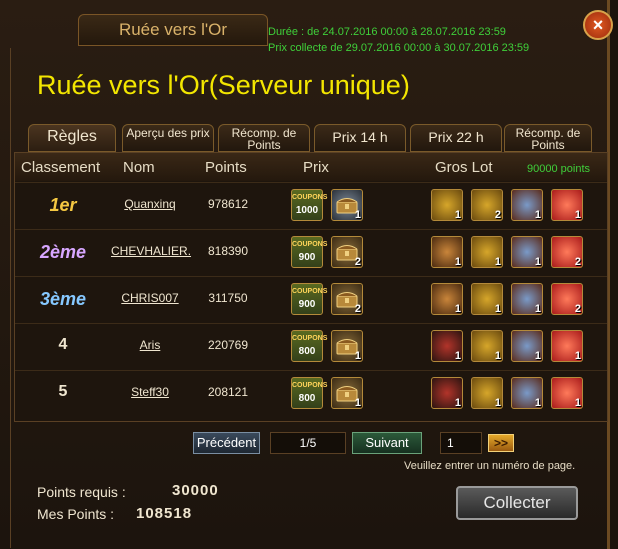  I want to click on previous-page-button: Précédent, so click(226, 443).